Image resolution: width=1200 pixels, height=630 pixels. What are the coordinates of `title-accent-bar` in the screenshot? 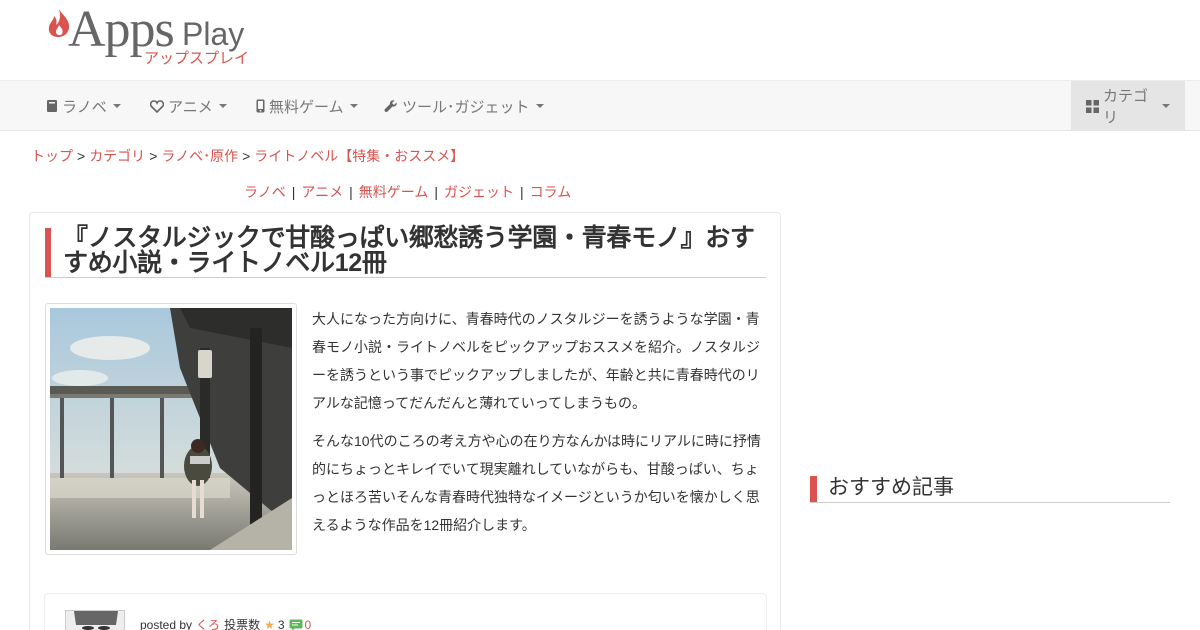 It's located at (48, 252).